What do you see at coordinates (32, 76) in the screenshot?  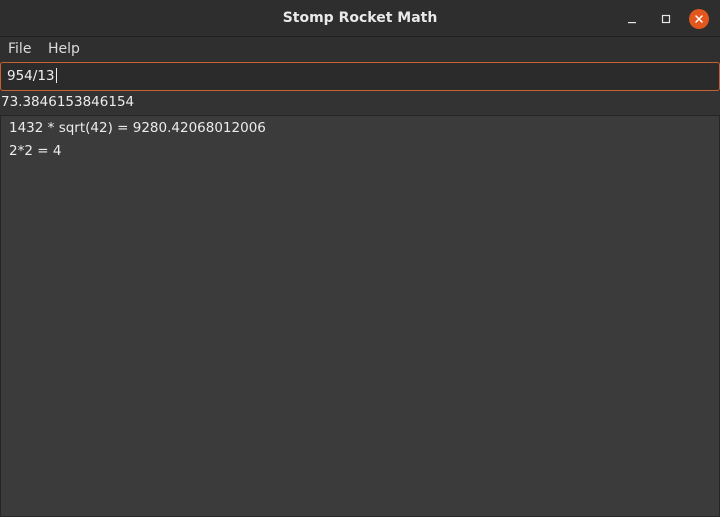 I see `expression-input-value: 954/13` at bounding box center [32, 76].